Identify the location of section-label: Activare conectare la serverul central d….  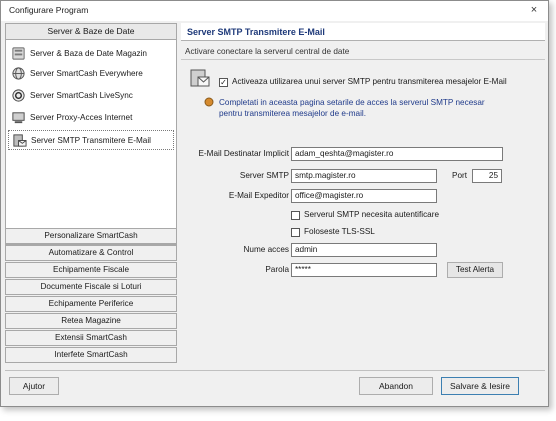
(267, 51).